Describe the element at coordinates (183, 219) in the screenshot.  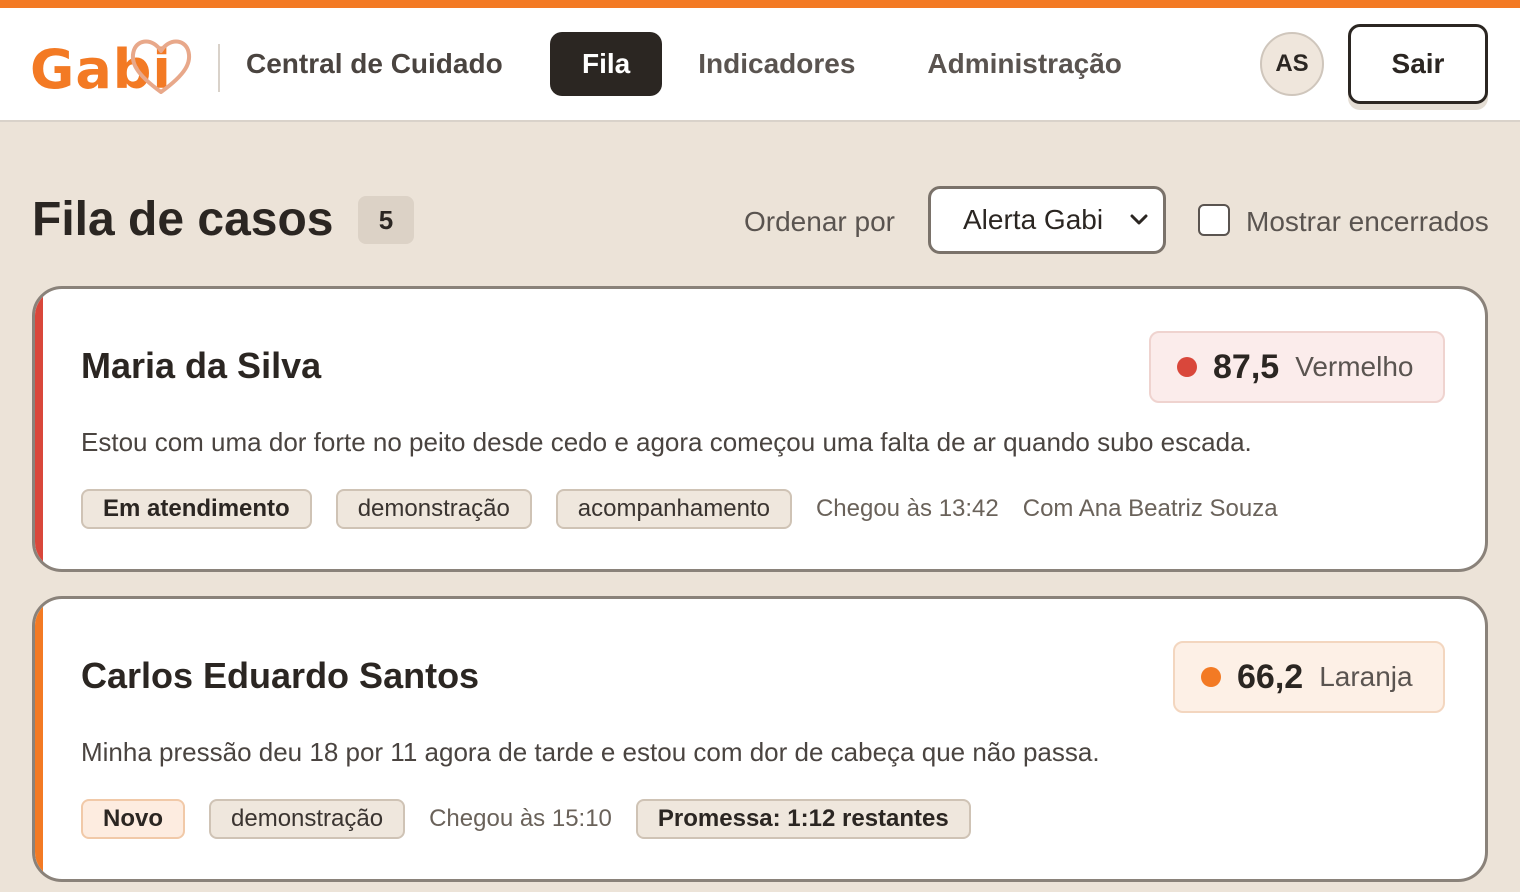
I see `page-title: Fila de casos` at that location.